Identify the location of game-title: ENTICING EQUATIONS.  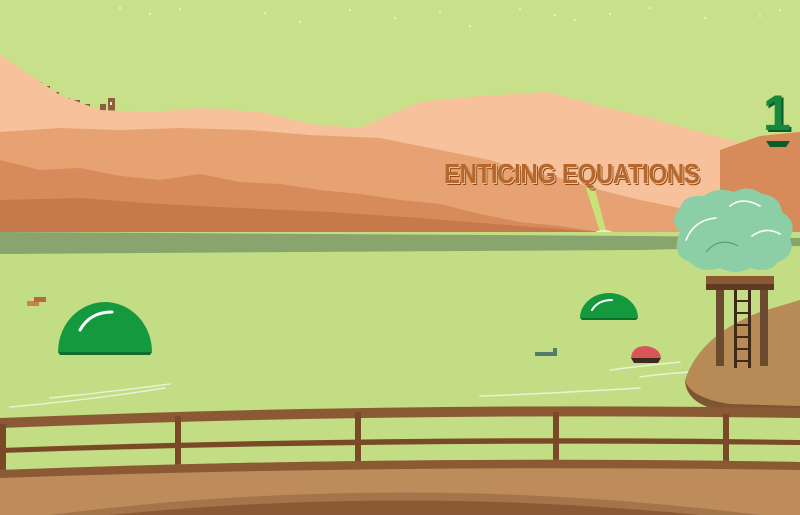
(572, 173).